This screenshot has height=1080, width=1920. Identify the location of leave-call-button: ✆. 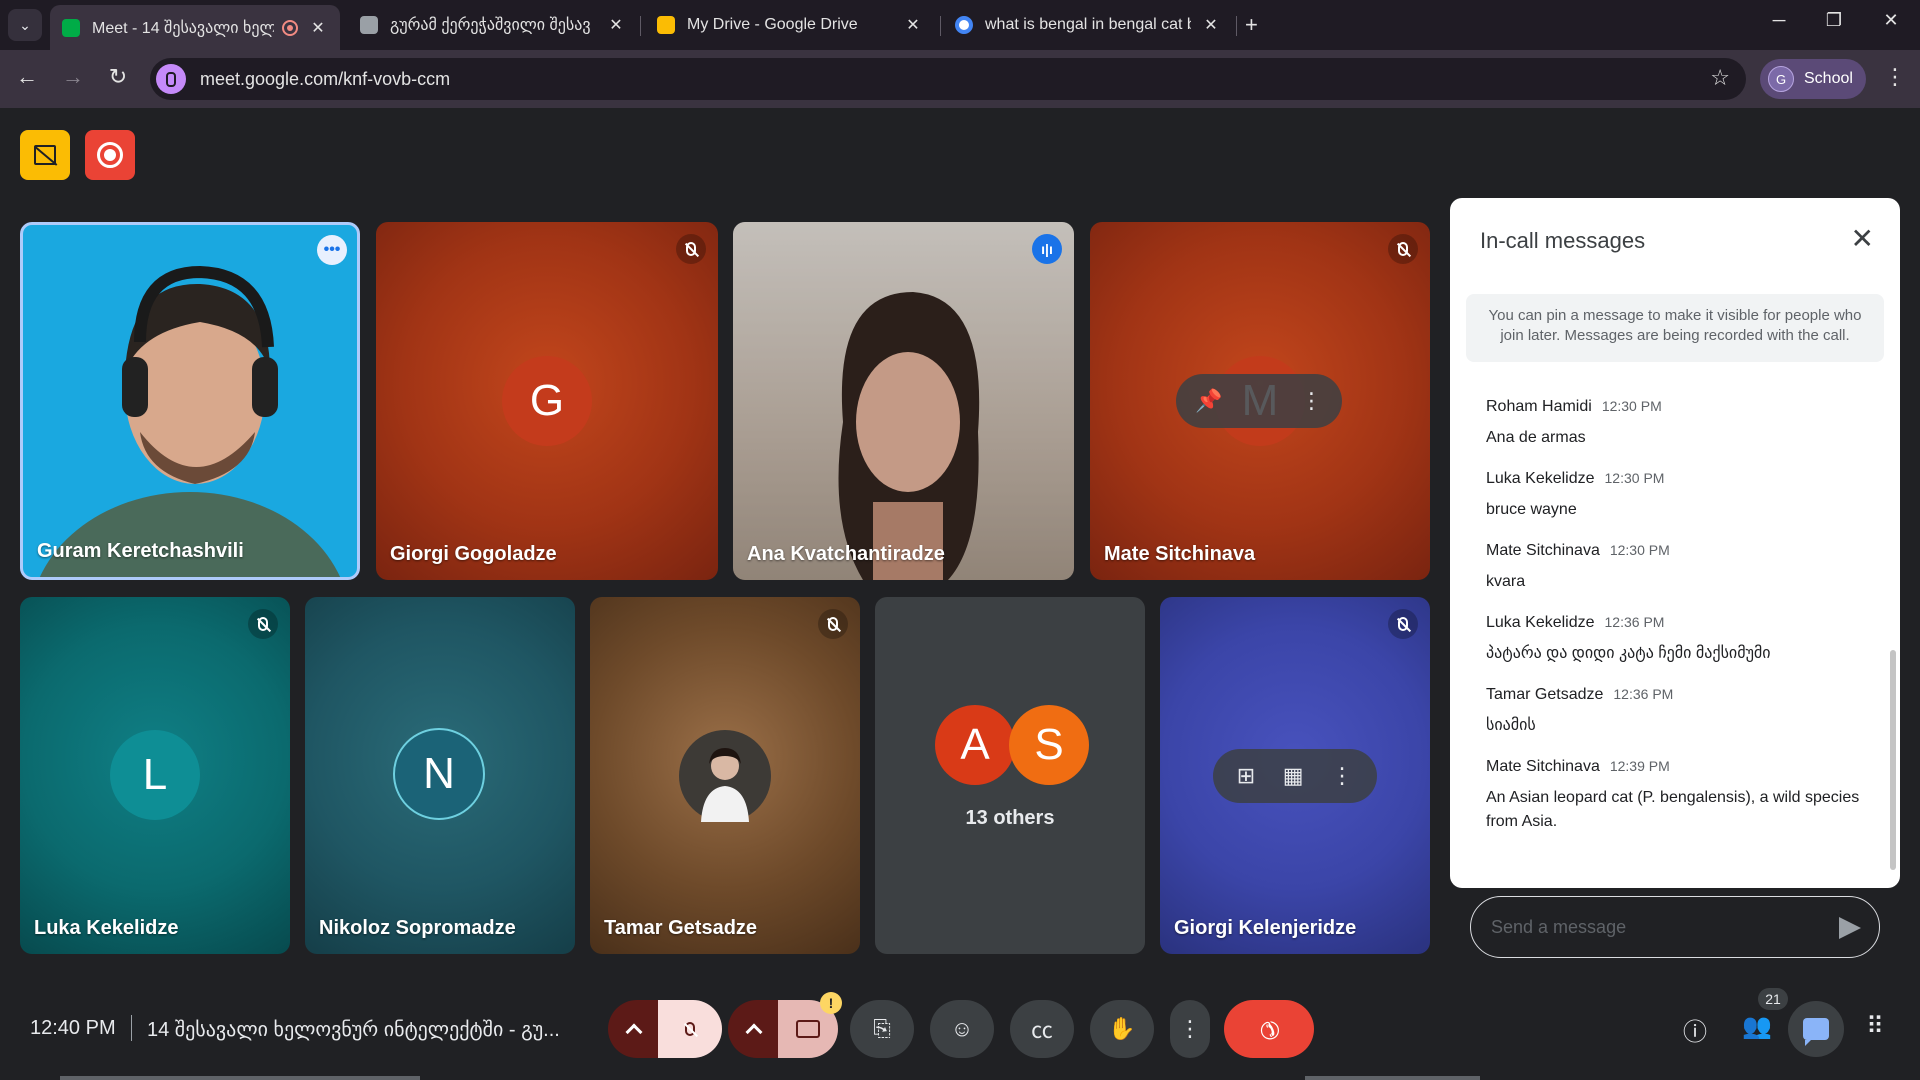
(1269, 1029).